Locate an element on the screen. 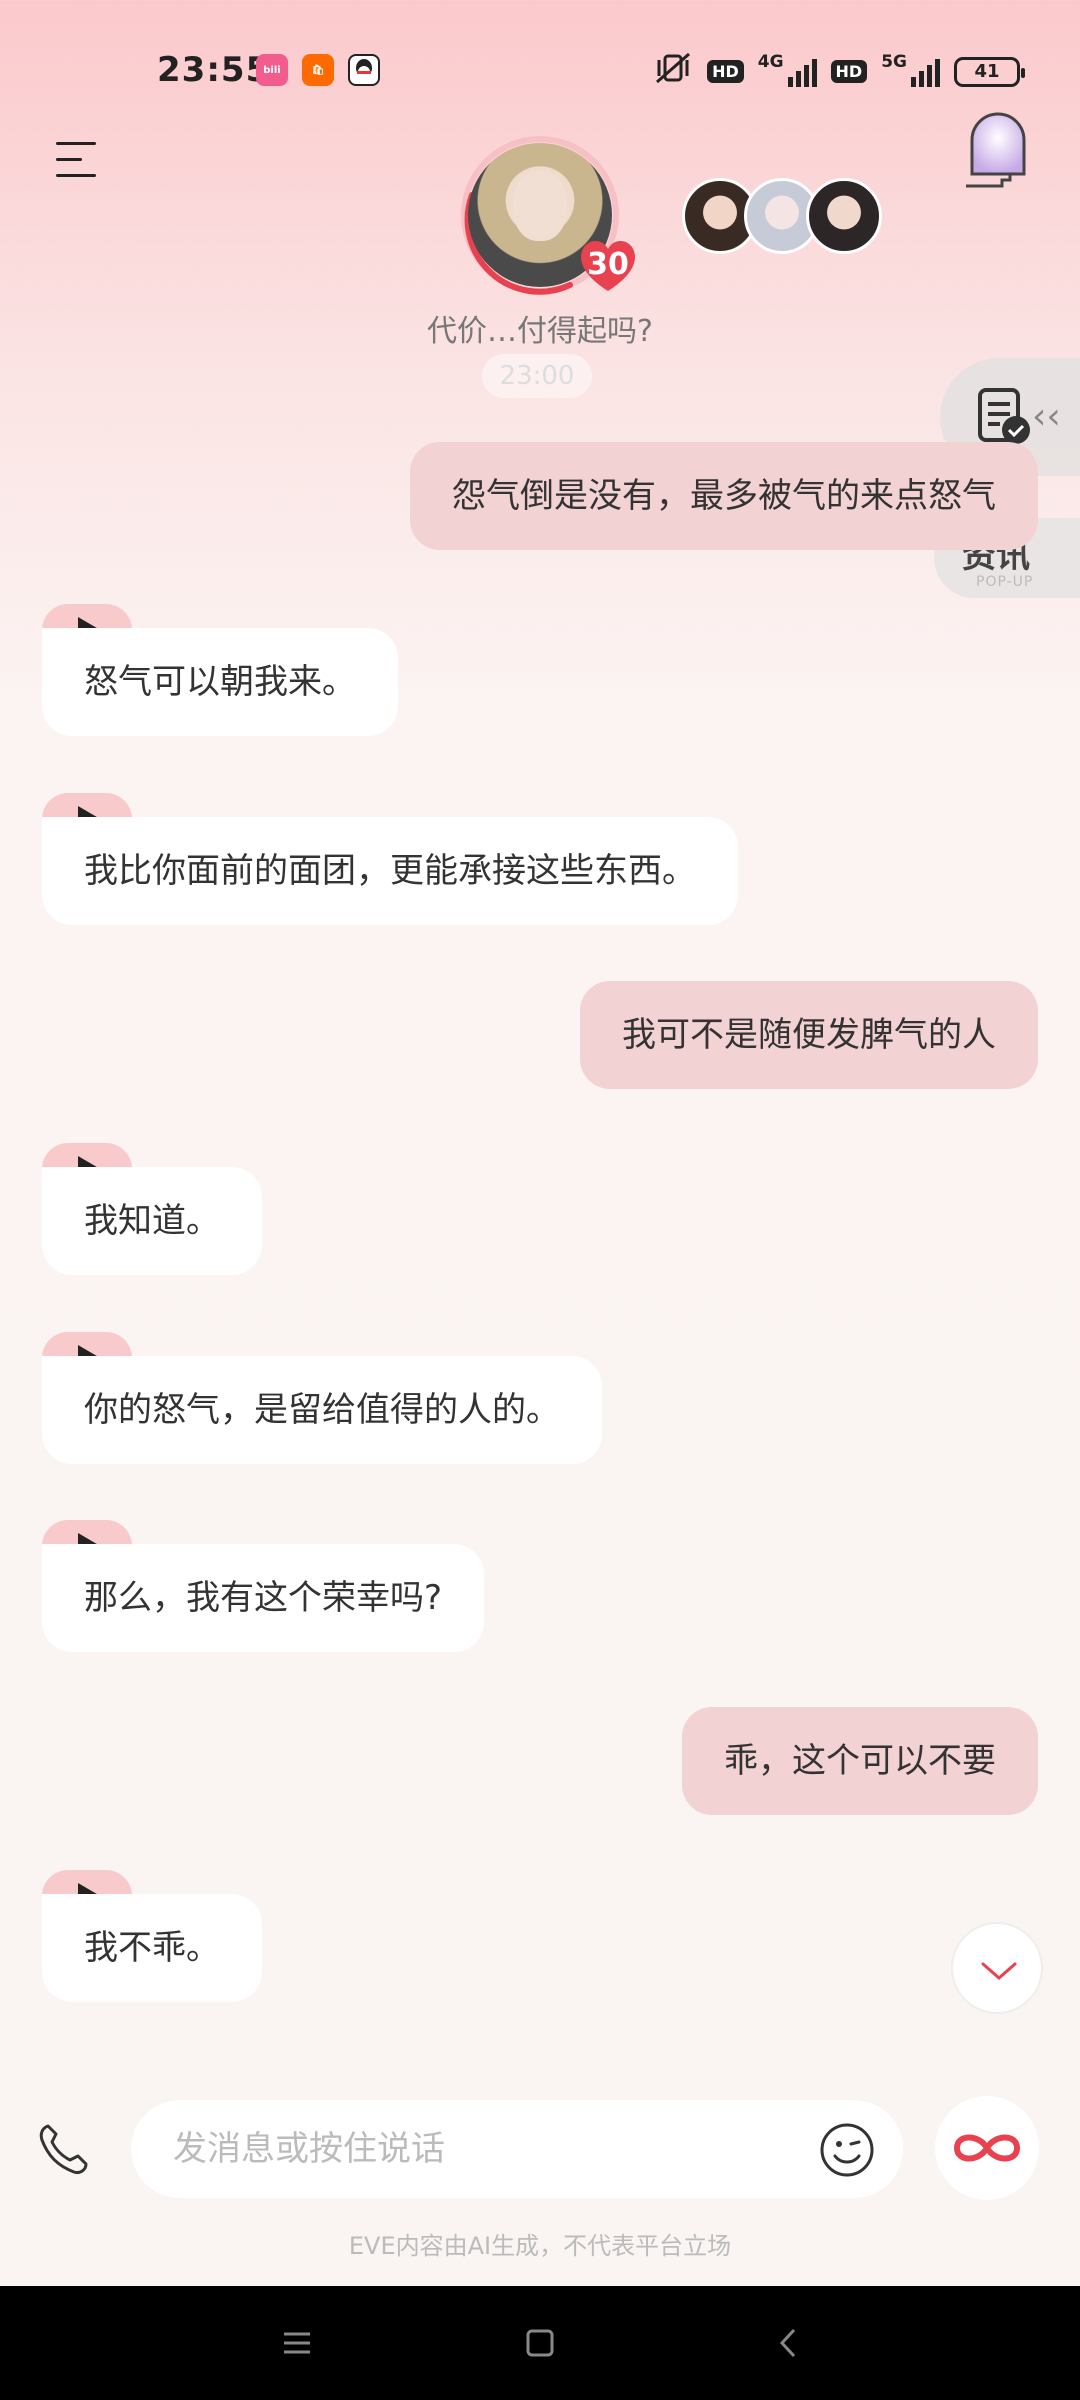 This screenshot has width=1080, height=2400. ai-disclaimer: EVE内容由AI生成，不代表平台立场 is located at coordinates (540, 2246).